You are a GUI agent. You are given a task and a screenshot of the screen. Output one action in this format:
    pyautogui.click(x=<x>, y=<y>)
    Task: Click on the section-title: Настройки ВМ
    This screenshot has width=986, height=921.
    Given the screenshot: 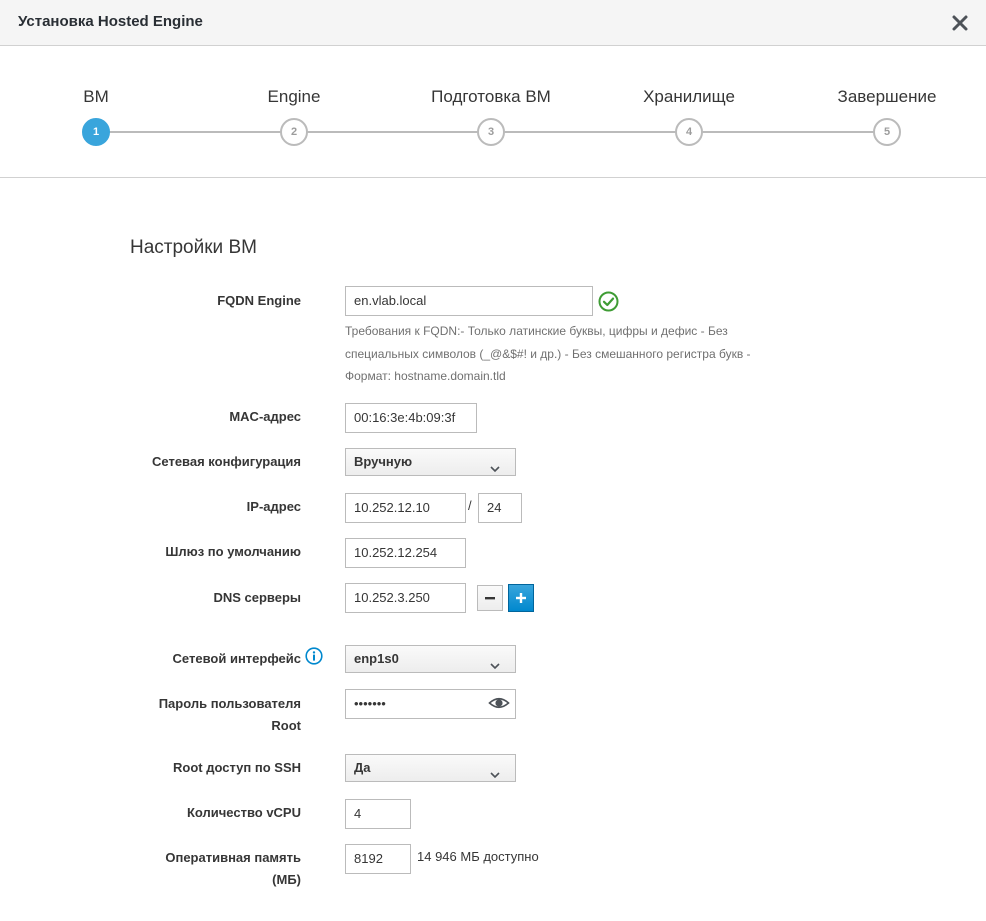 What is the action you would take?
    pyautogui.click(x=193, y=247)
    